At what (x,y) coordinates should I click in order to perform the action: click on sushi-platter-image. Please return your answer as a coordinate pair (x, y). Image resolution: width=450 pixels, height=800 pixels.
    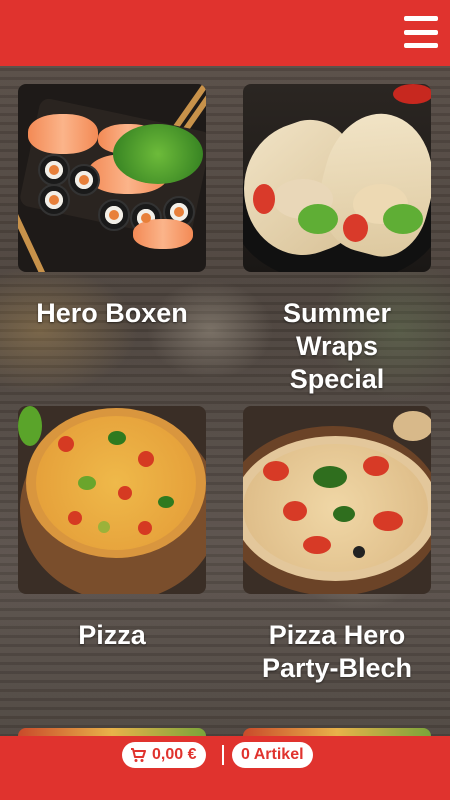
    Looking at the image, I should click on (112, 178).